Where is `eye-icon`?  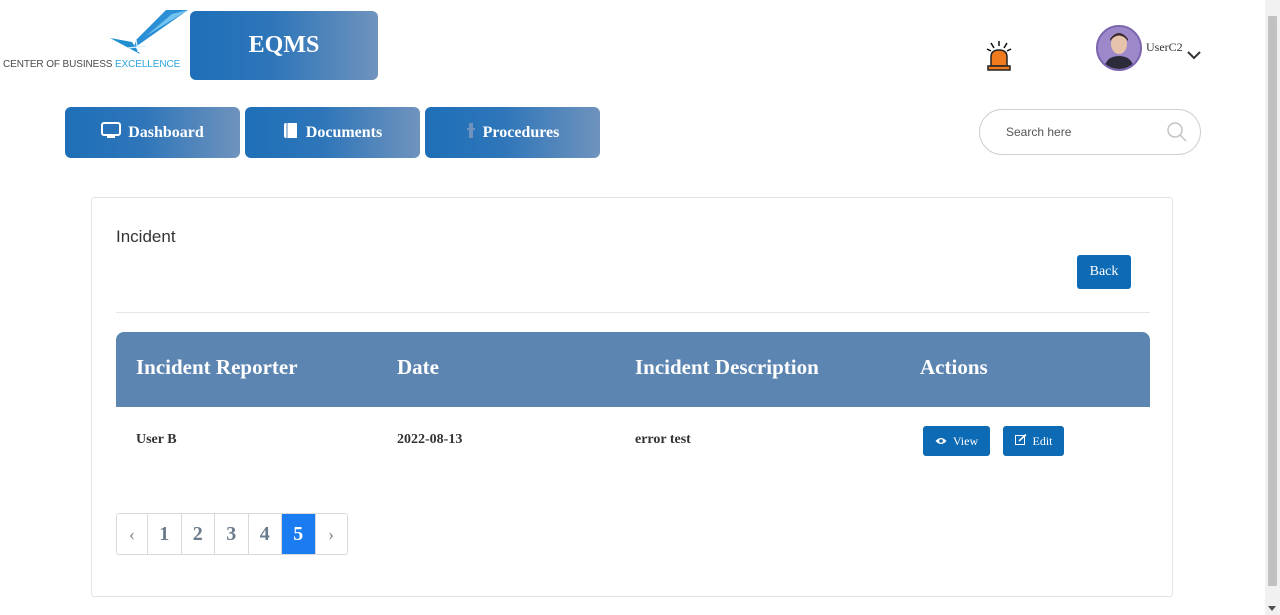
eye-icon is located at coordinates (941, 441).